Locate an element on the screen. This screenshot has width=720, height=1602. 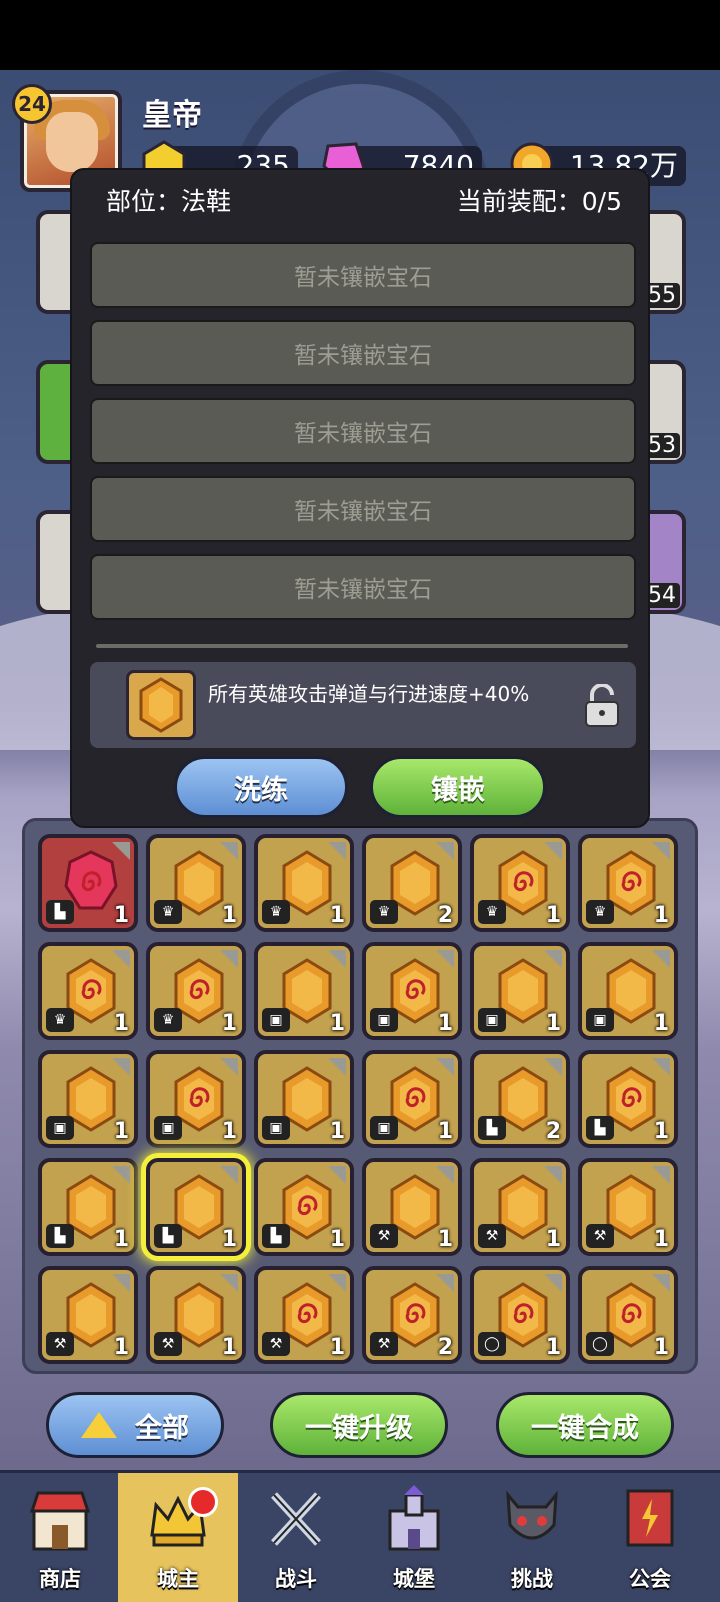
gem-cell: ♛ 2 is located at coordinates (412, 883).